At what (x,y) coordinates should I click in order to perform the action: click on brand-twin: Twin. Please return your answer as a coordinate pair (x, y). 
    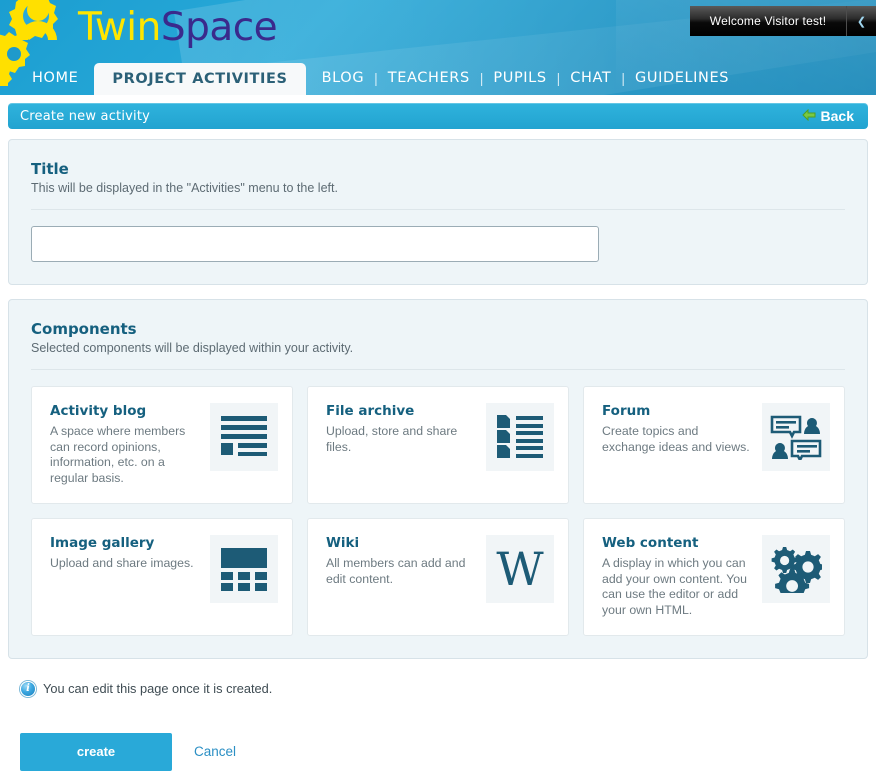
    Looking at the image, I should click on (119, 27).